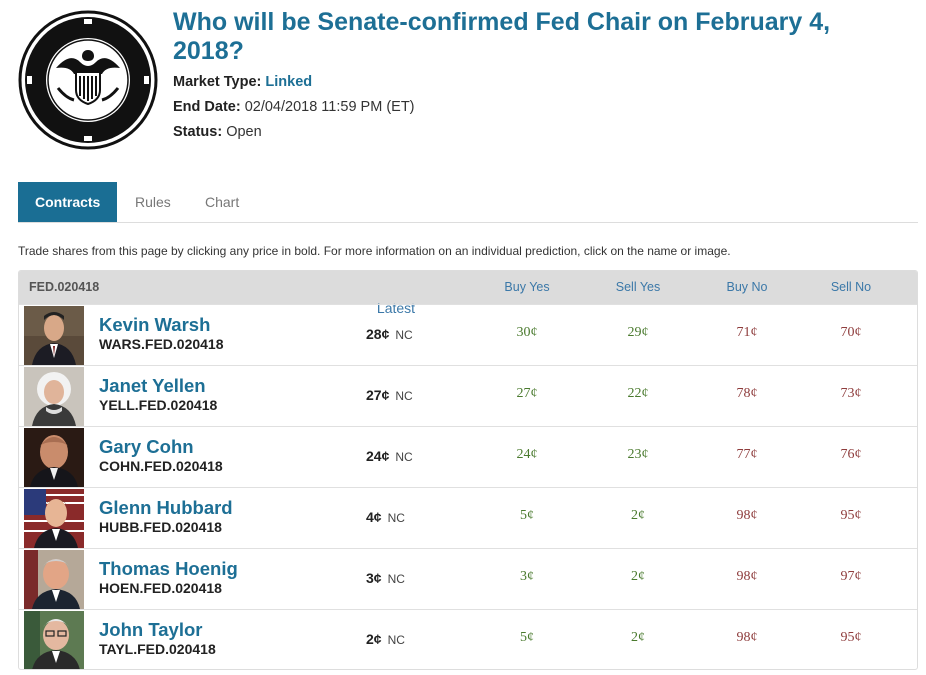 This screenshot has width=926, height=675. What do you see at coordinates (638, 455) in the screenshot?
I see `sell-yes-price: 23¢` at bounding box center [638, 455].